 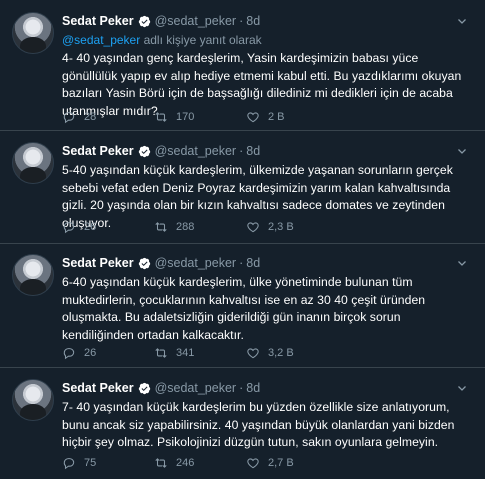 I want to click on reply-button: 75, so click(x=108, y=463).